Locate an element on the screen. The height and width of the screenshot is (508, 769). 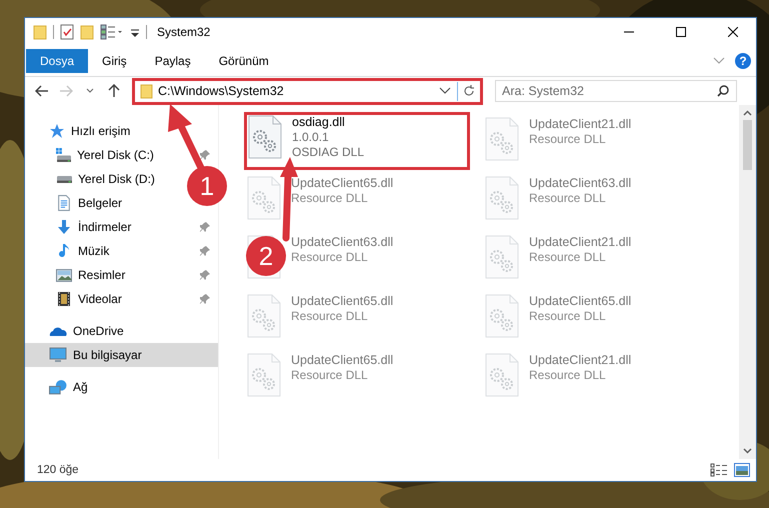
film-icon is located at coordinates (64, 299).